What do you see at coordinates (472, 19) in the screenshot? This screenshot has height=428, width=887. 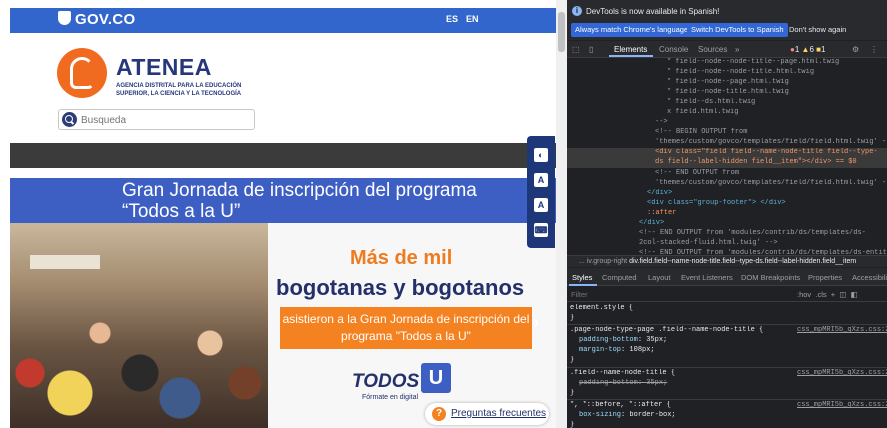 I see `lang-en-link: EN` at bounding box center [472, 19].